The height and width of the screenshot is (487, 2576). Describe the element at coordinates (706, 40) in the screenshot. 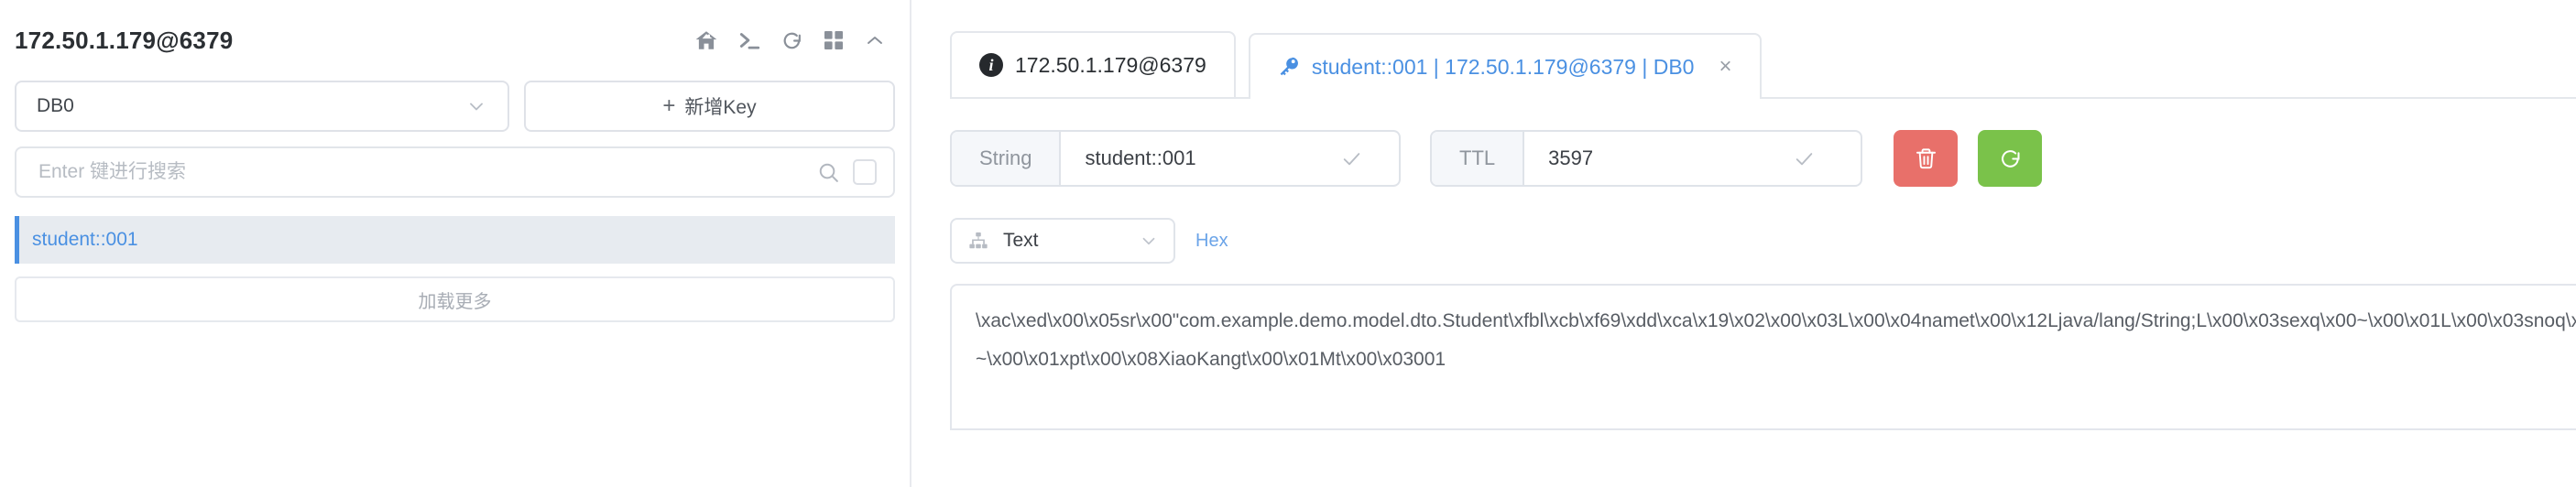

I see `home-icon` at that location.